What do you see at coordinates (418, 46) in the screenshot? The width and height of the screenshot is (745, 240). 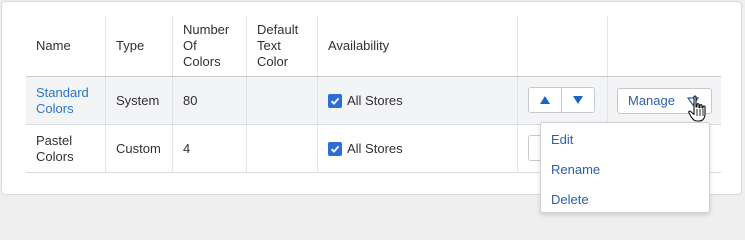 I see `header-availability: Availability` at bounding box center [418, 46].